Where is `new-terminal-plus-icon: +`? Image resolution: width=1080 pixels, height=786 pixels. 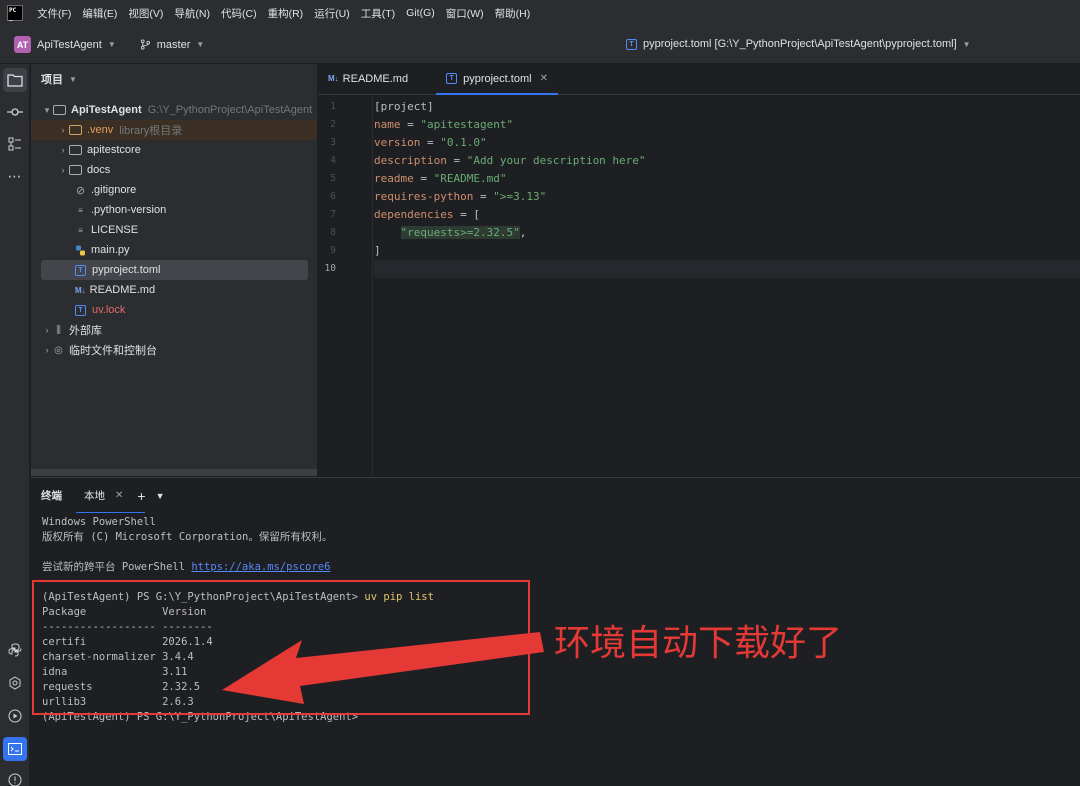
new-terminal-plus-icon: + is located at coordinates (141, 496).